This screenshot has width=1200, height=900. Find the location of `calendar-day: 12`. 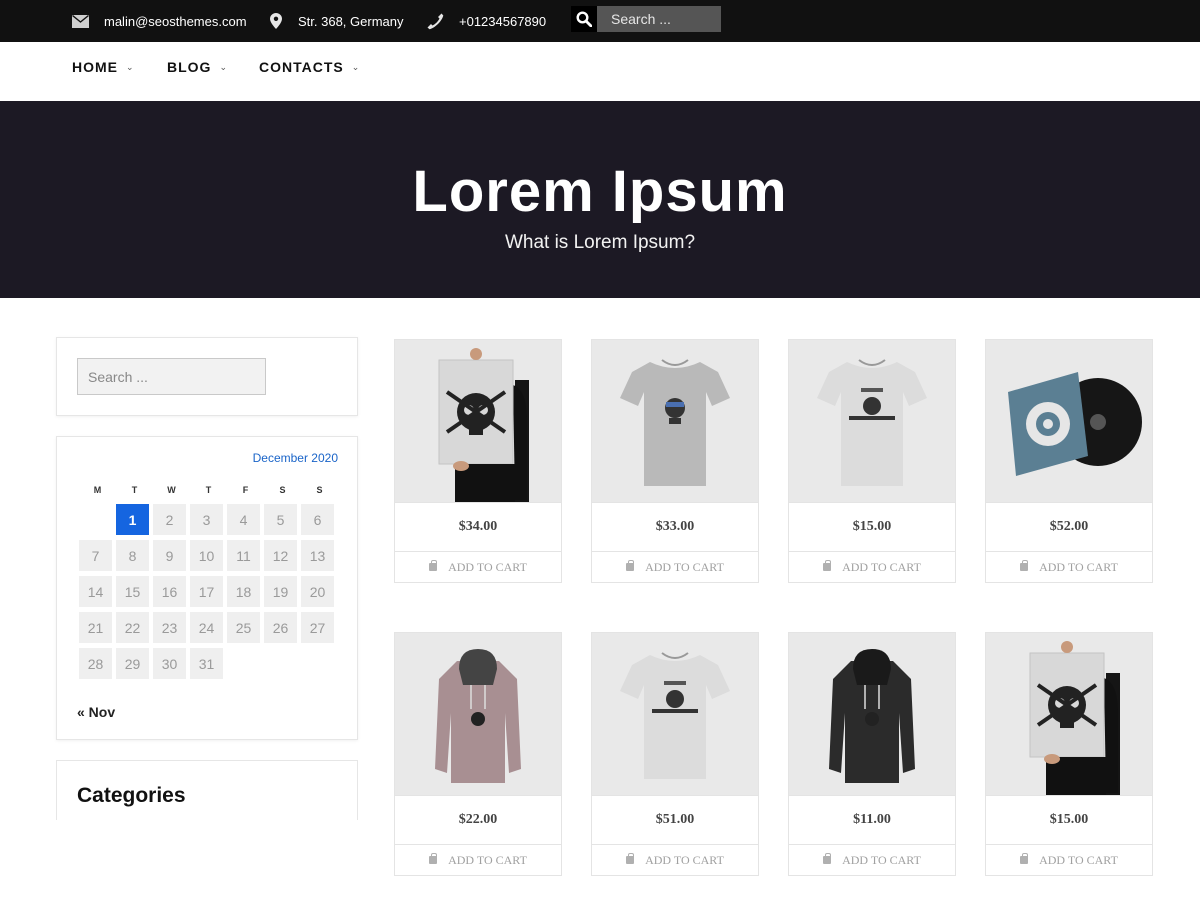

calendar-day: 12 is located at coordinates (280, 555).